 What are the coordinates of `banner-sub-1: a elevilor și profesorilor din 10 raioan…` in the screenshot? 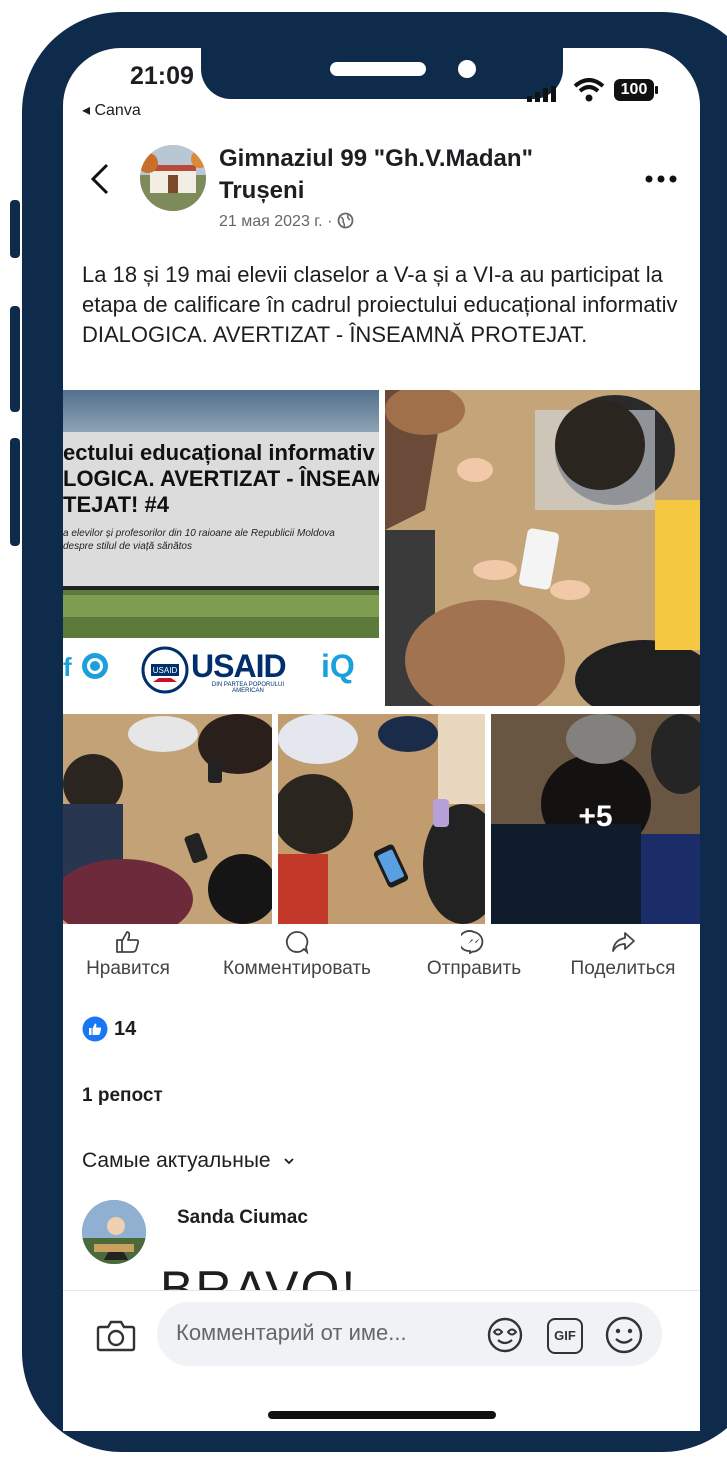 It's located at (199, 533).